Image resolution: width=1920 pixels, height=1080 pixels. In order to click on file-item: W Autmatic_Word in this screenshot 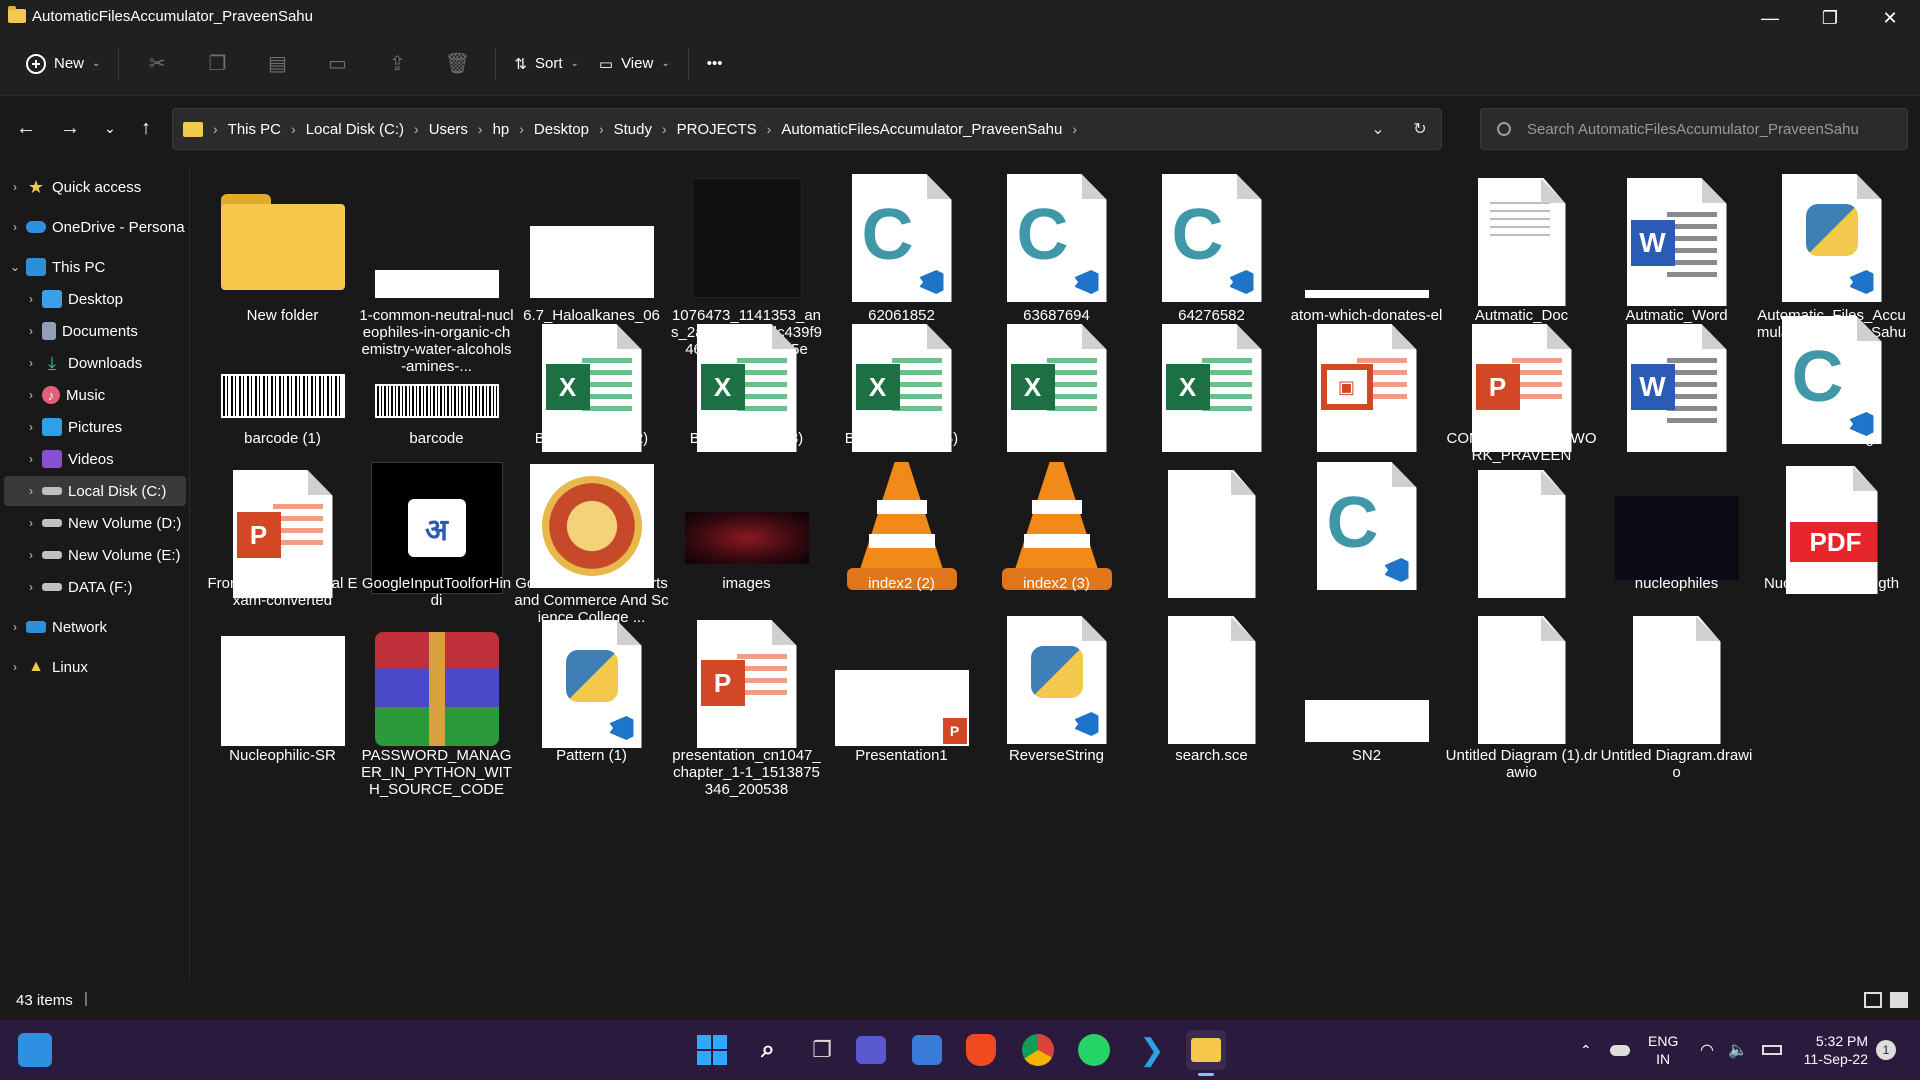, I will do `click(1676, 246)`.